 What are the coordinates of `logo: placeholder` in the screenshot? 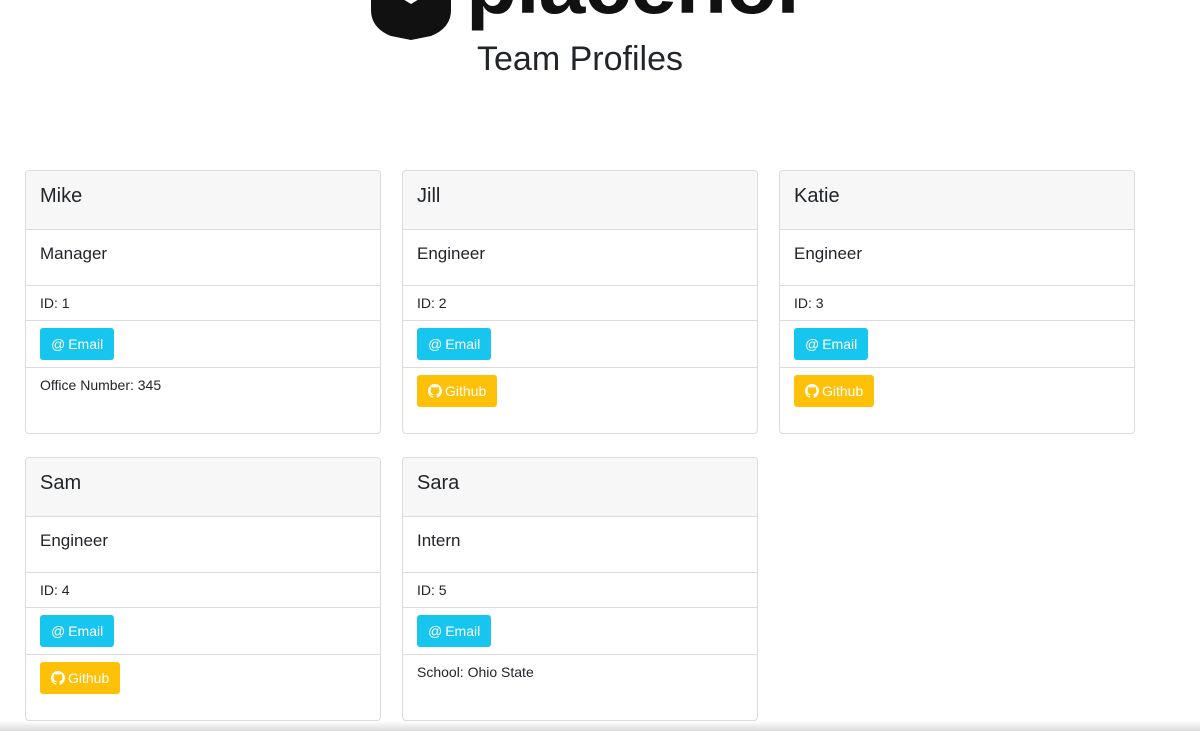 It's located at (581, 20).